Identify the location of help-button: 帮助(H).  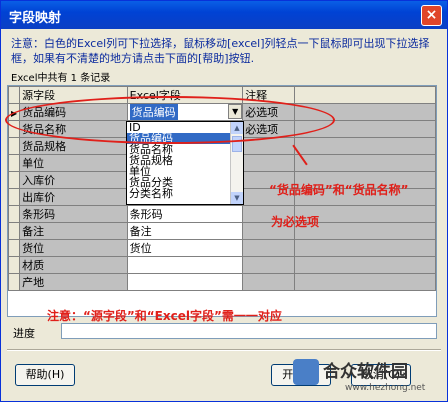
(45, 375).